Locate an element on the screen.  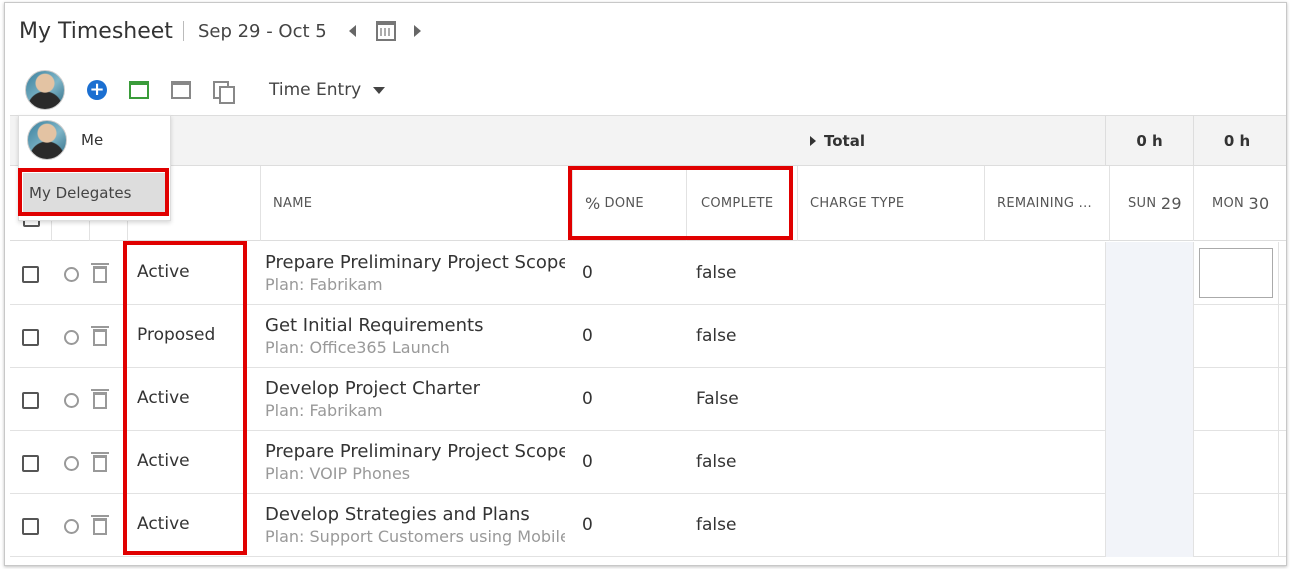
row-name-cell: Develop Project Charter Plan: Fabrikam is located at coordinates (415, 399).